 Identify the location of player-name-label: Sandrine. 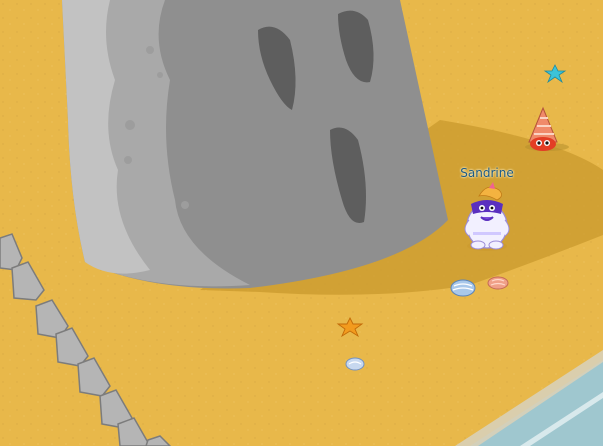
(487, 173).